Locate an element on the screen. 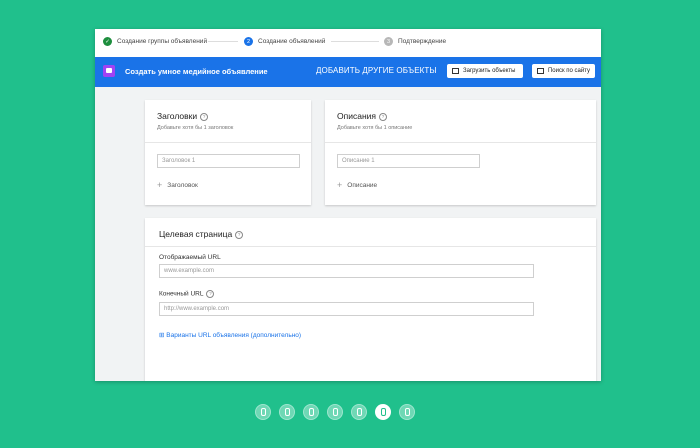 This screenshot has height=448, width=700. pagination is located at coordinates (339, 412).